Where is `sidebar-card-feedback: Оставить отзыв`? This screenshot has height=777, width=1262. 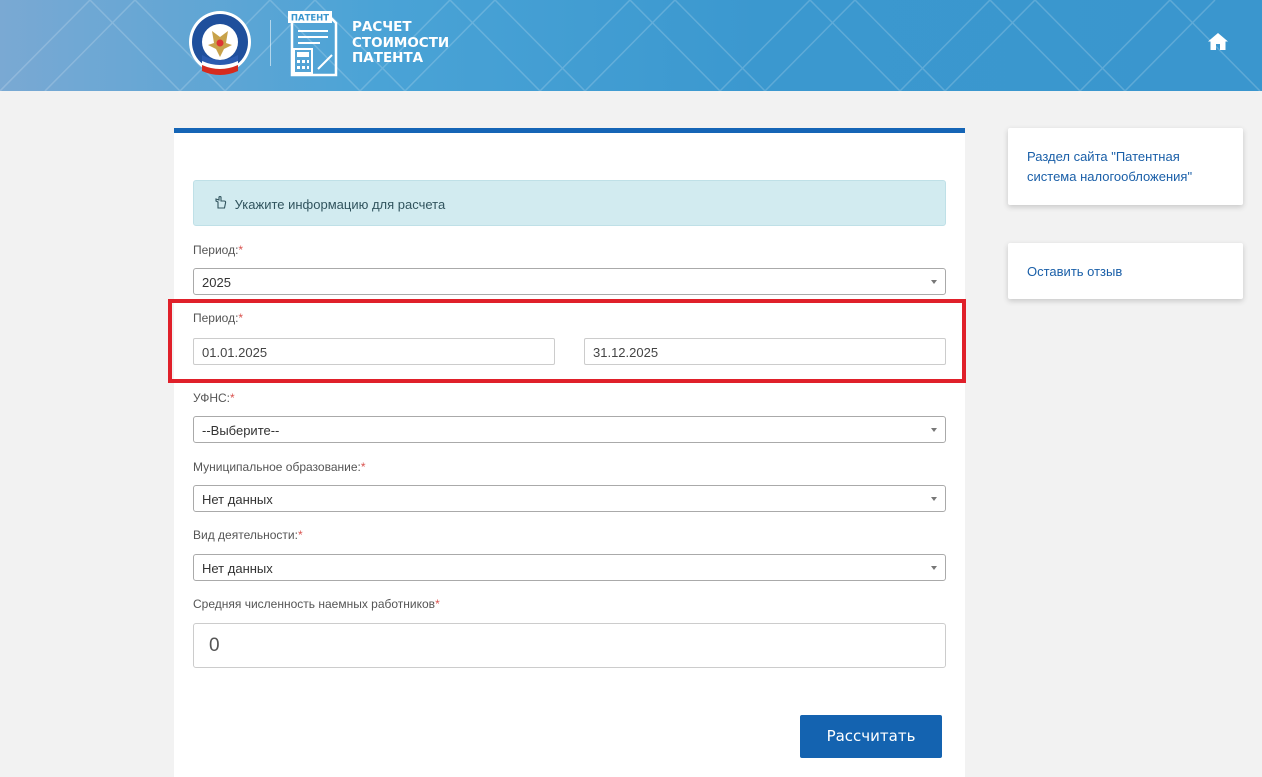
sidebar-card-feedback: Оставить отзыв is located at coordinates (1125, 271).